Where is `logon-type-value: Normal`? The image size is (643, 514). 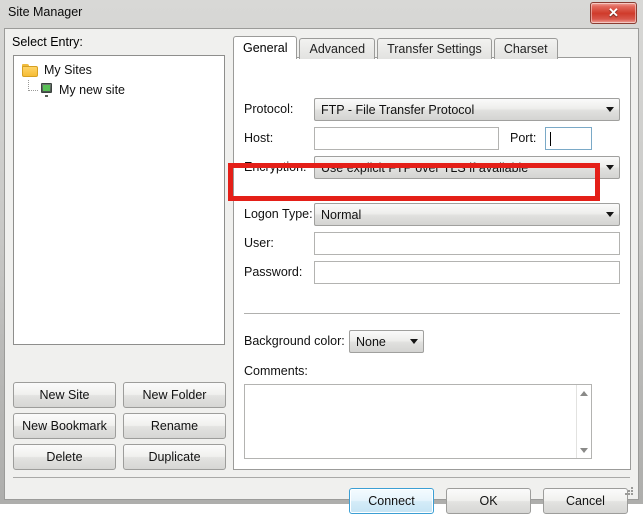 logon-type-value: Normal is located at coordinates (341, 214).